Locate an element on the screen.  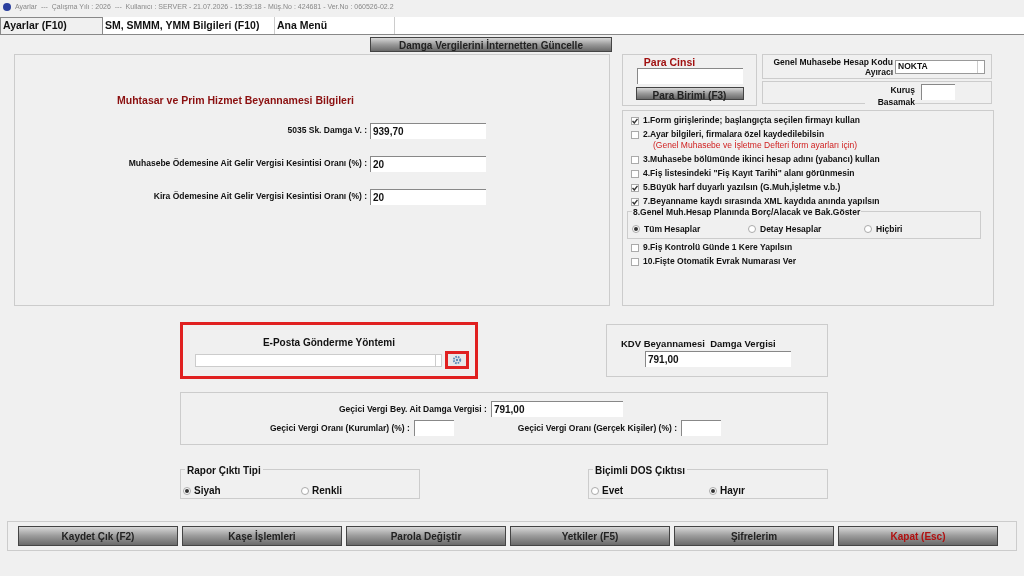
settings-button is located at coordinates (457, 360).